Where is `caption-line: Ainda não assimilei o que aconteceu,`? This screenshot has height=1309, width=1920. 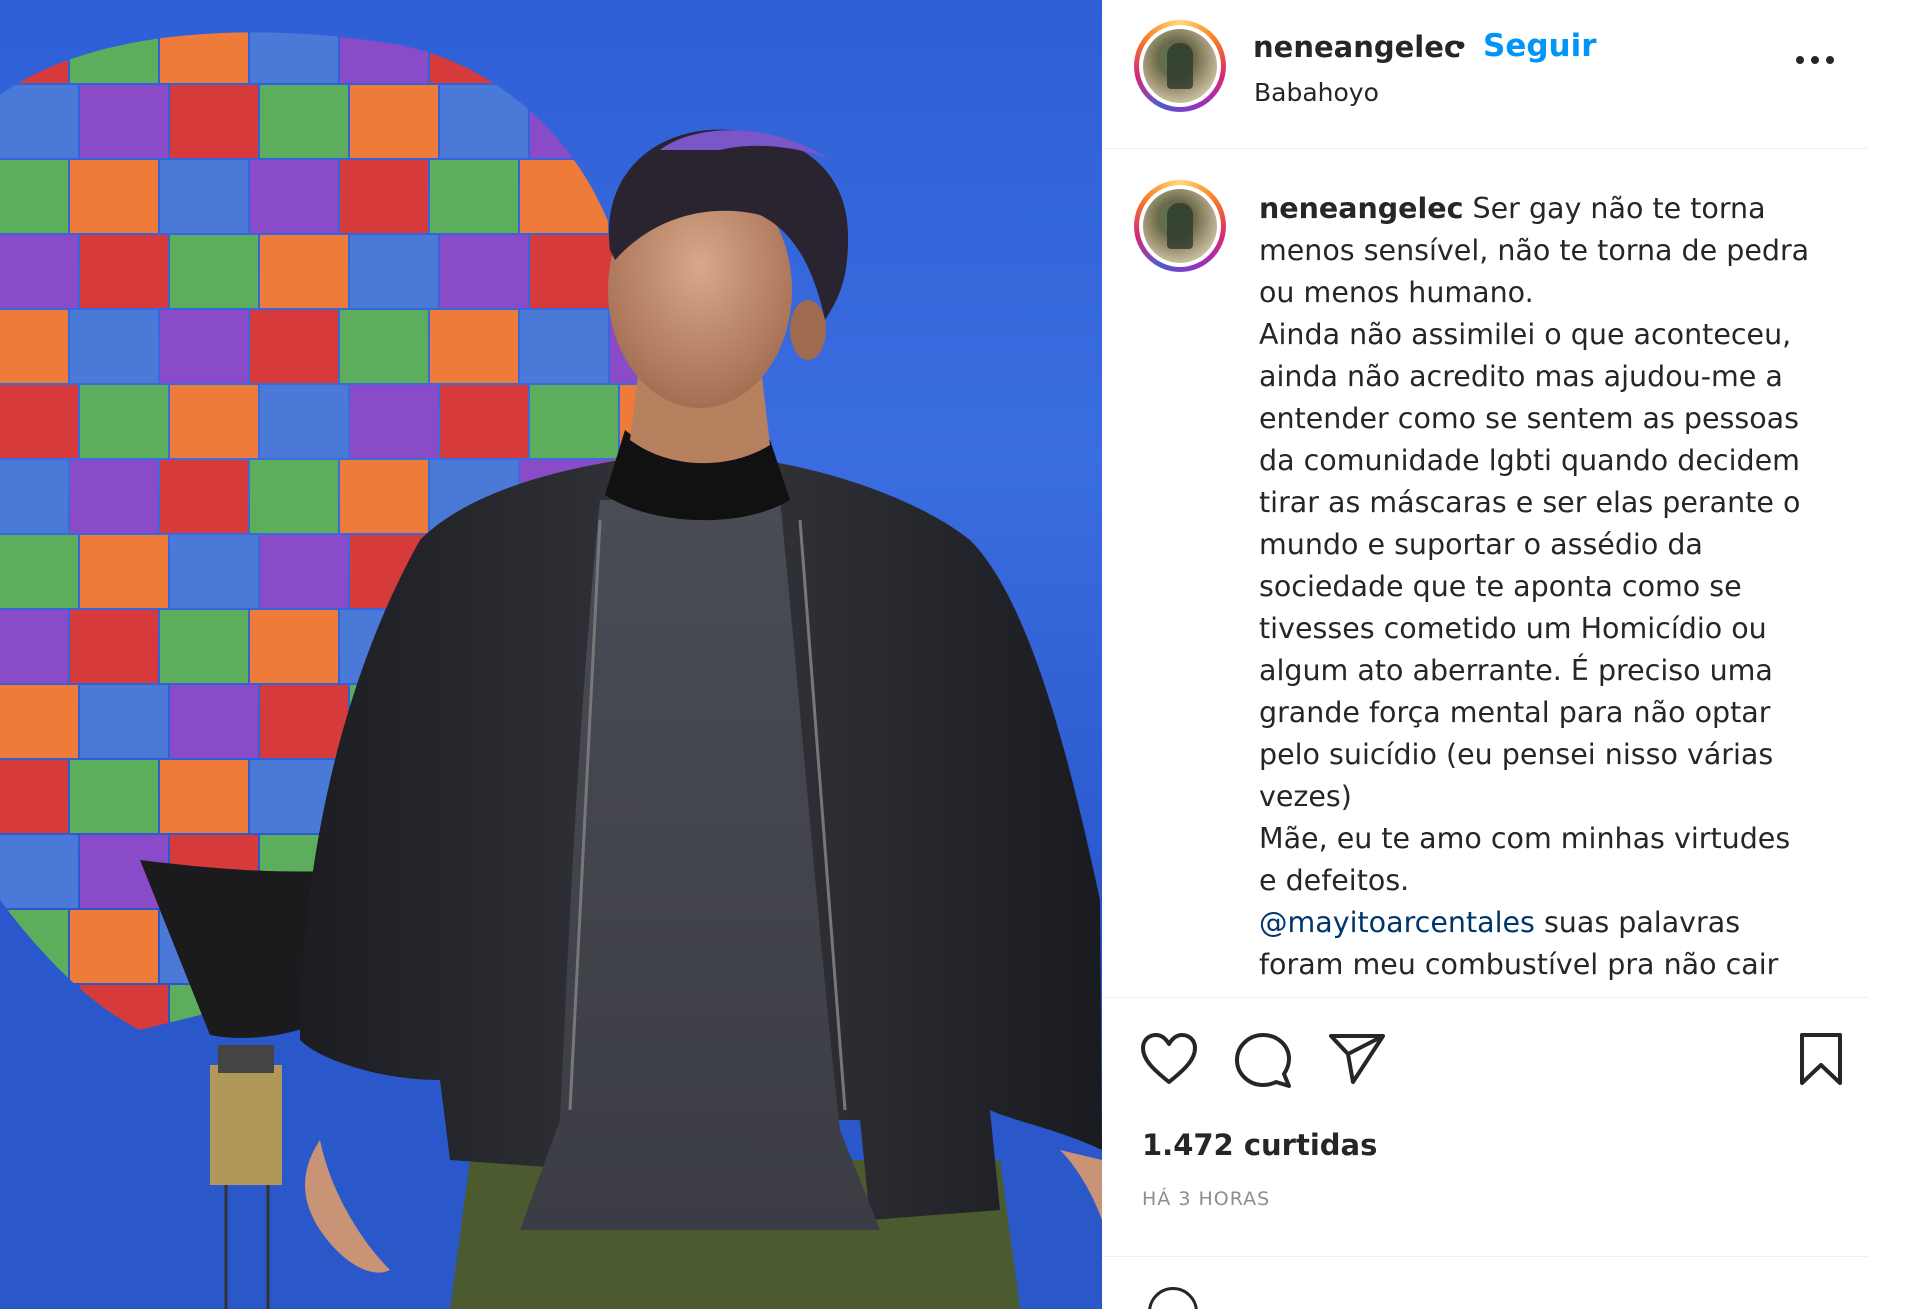 caption-line: Ainda não assimilei o que aconteceu, is located at coordinates (1525, 334).